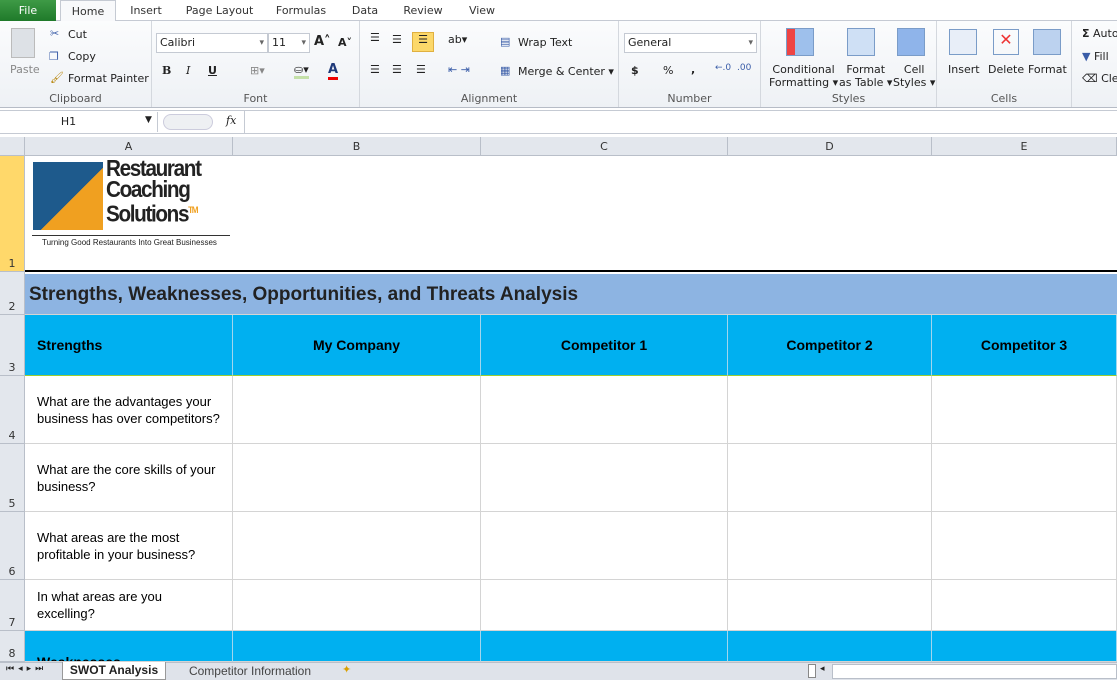  Describe the element at coordinates (397, 39) in the screenshot. I see `align-middle-icon: ☰` at that location.